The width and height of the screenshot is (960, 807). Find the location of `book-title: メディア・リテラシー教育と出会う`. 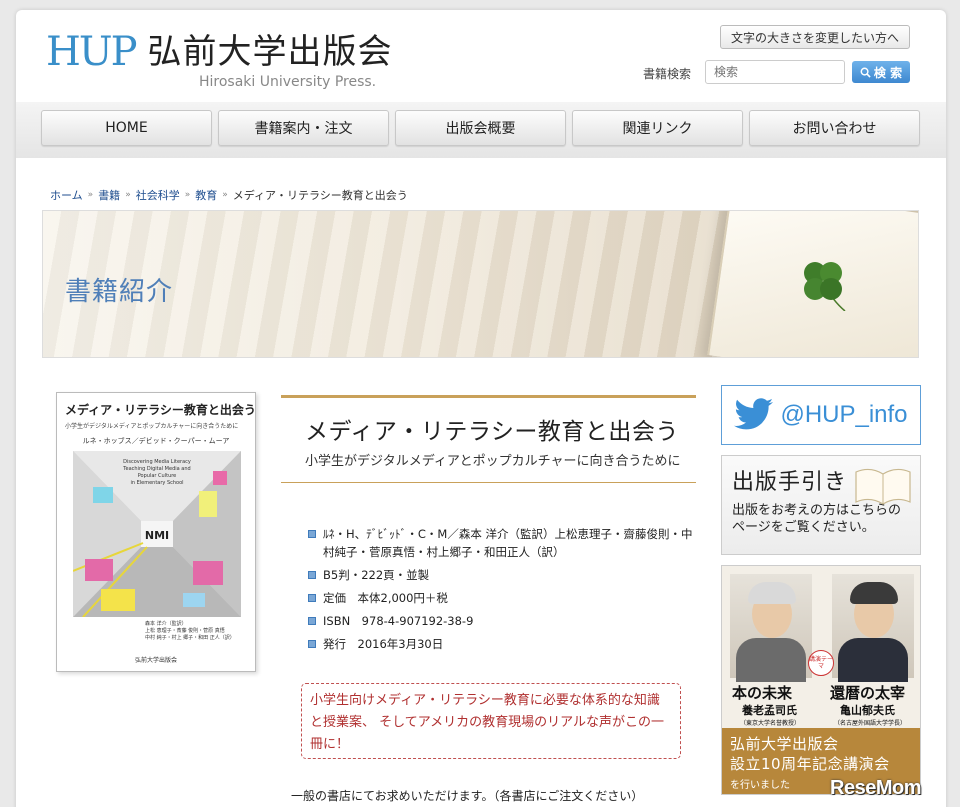

book-title: メディア・リテラシー教育と出会う is located at coordinates (492, 432).